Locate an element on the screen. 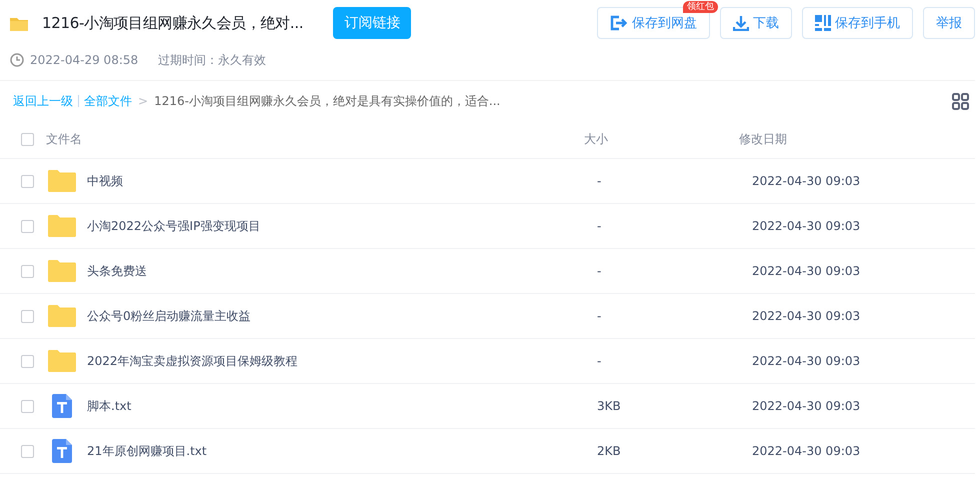 The height and width of the screenshot is (480, 979). file-name: 2022年淘宝卖虚拟资源项目保姆级教程 is located at coordinates (342, 361).